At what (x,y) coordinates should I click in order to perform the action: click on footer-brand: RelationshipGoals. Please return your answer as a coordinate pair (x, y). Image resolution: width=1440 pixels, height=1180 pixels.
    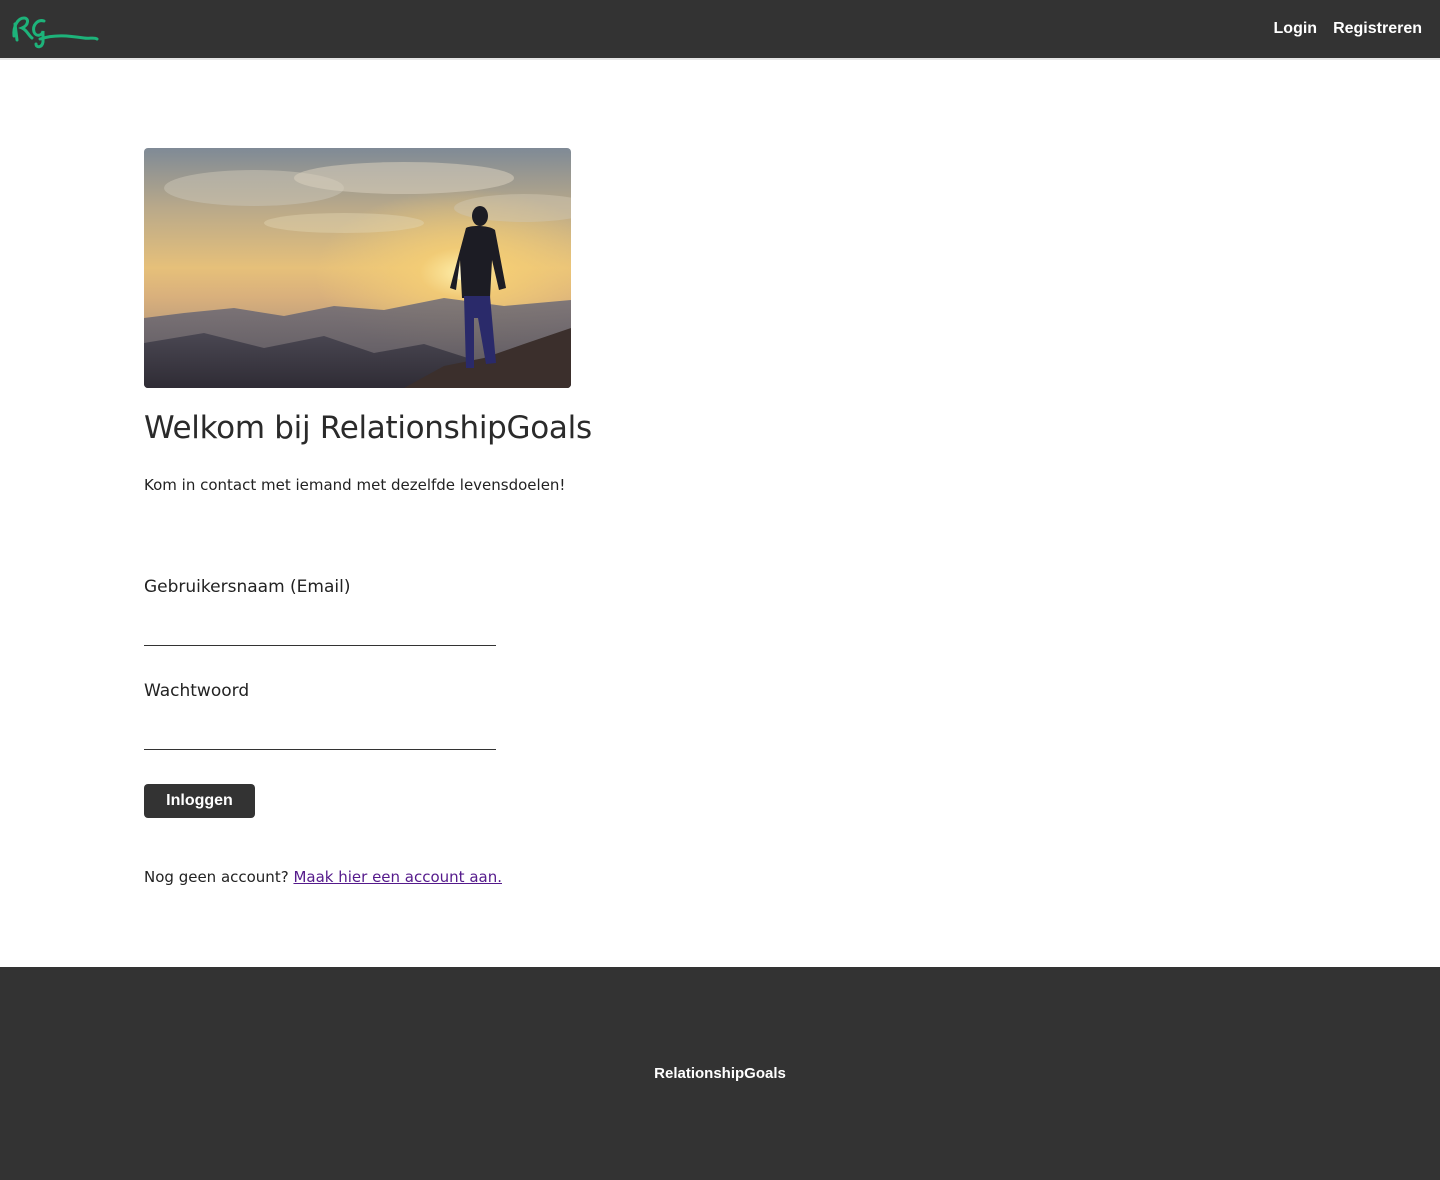
    Looking at the image, I should click on (720, 1073).